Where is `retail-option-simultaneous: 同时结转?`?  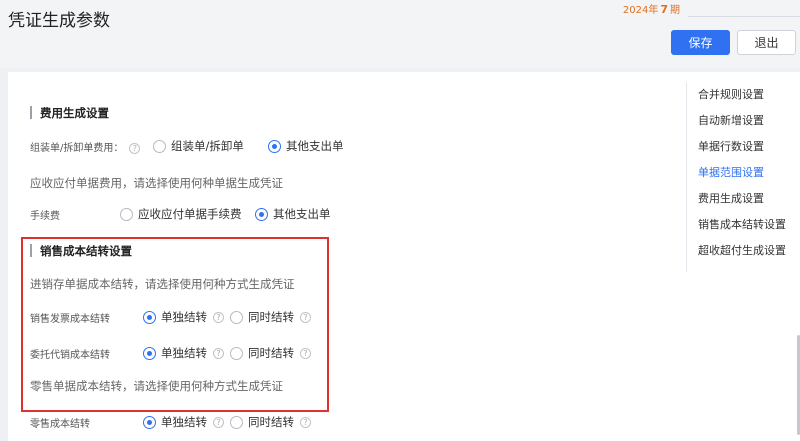
retail-option-simultaneous: 同时结转? is located at coordinates (270, 422).